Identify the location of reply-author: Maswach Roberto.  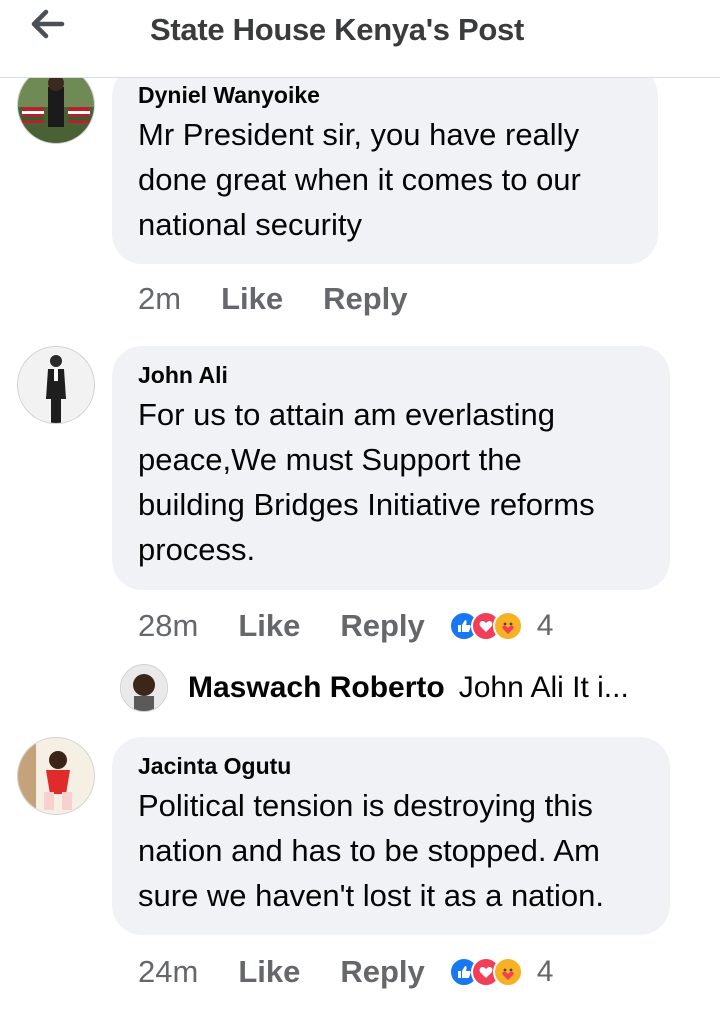
(316, 688).